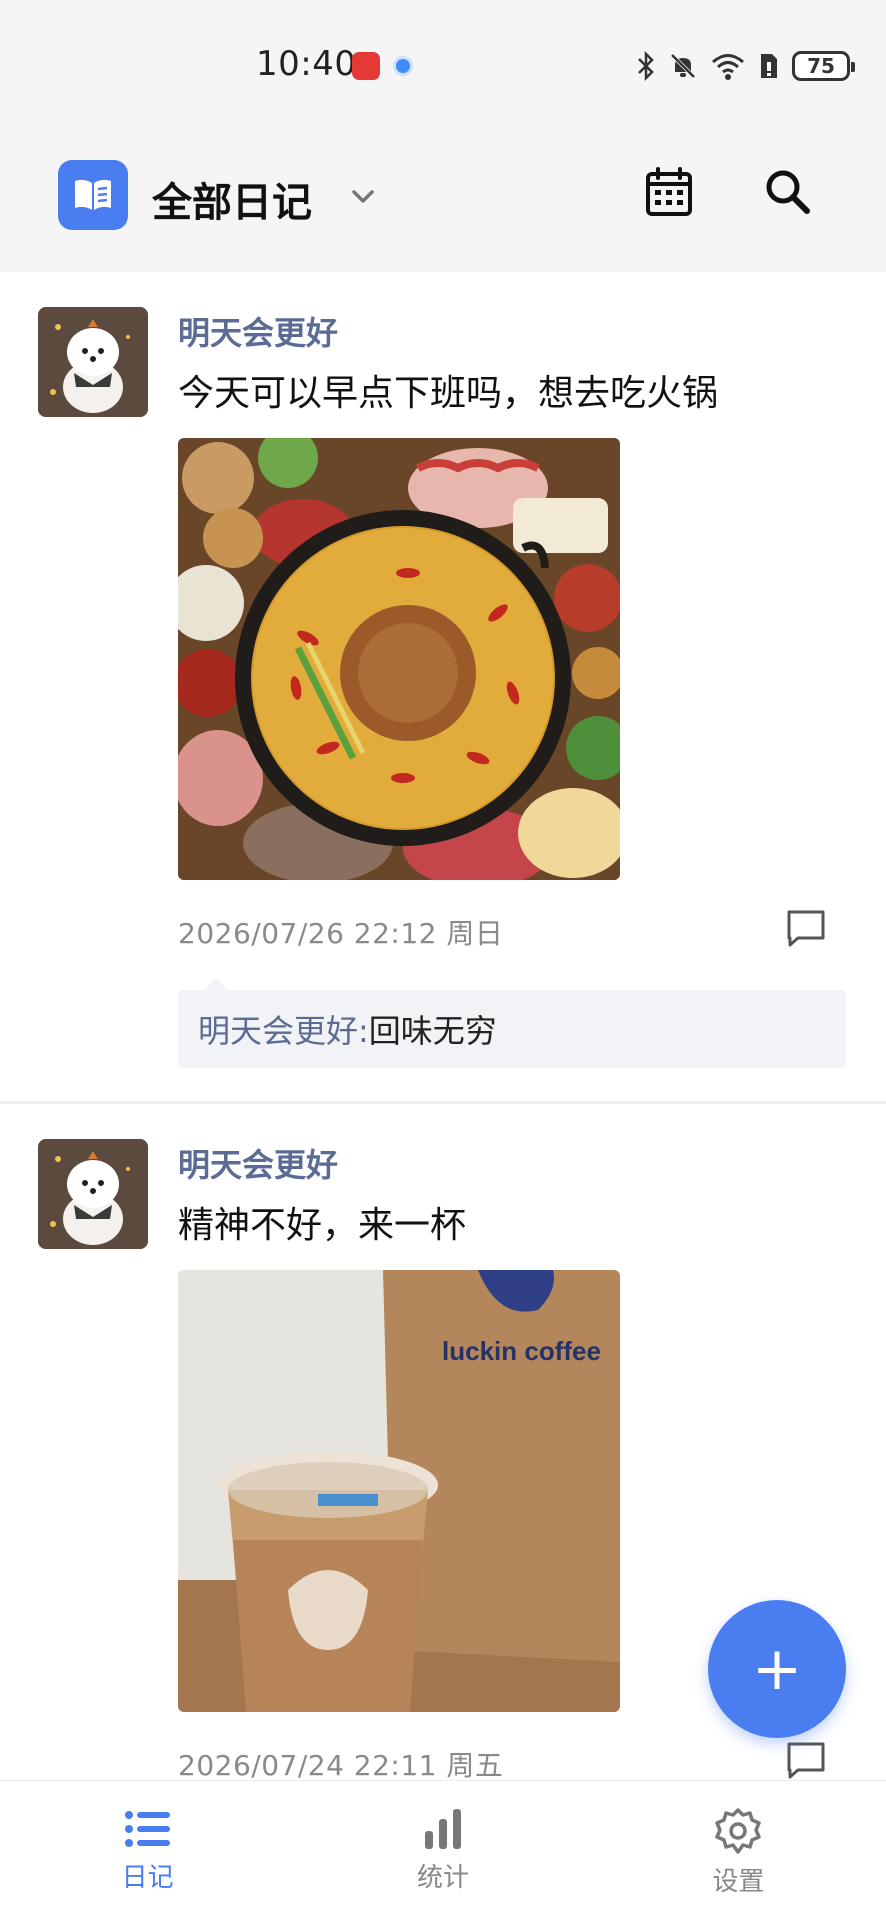 The height and width of the screenshot is (1920, 886). What do you see at coordinates (341, 933) in the screenshot?
I see `entry-timestamp: 2026/07/26 22:12 周日` at bounding box center [341, 933].